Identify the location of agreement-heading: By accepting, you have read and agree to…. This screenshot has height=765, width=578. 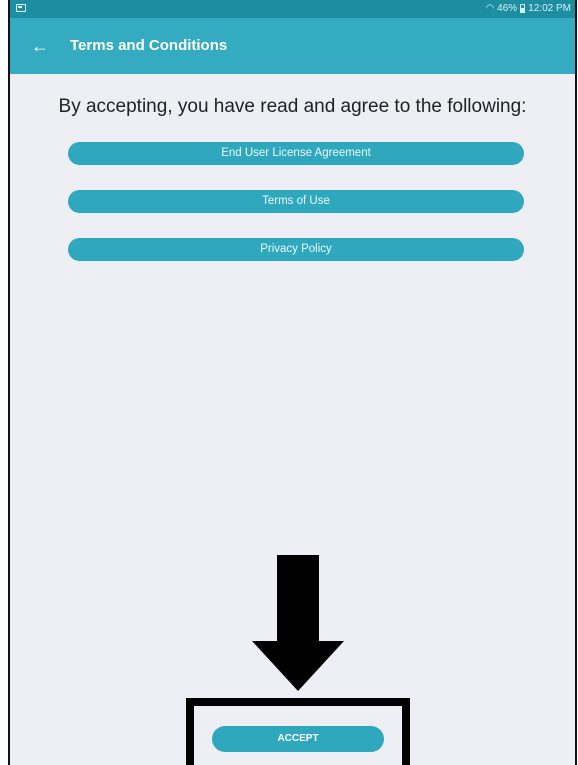
(292, 106).